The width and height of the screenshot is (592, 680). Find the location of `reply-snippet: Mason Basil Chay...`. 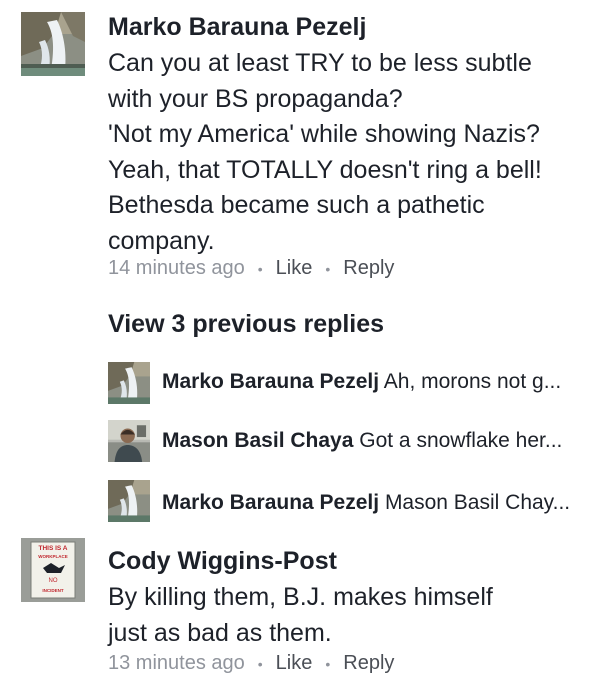

reply-snippet: Mason Basil Chay... is located at coordinates (477, 502).